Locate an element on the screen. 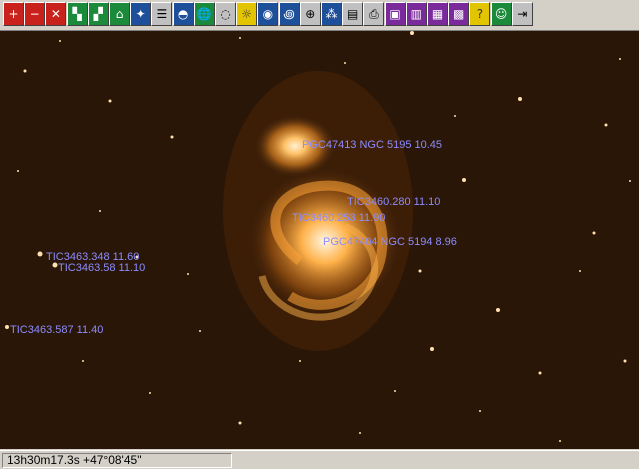  compass-icon: ◉ is located at coordinates (268, 14).